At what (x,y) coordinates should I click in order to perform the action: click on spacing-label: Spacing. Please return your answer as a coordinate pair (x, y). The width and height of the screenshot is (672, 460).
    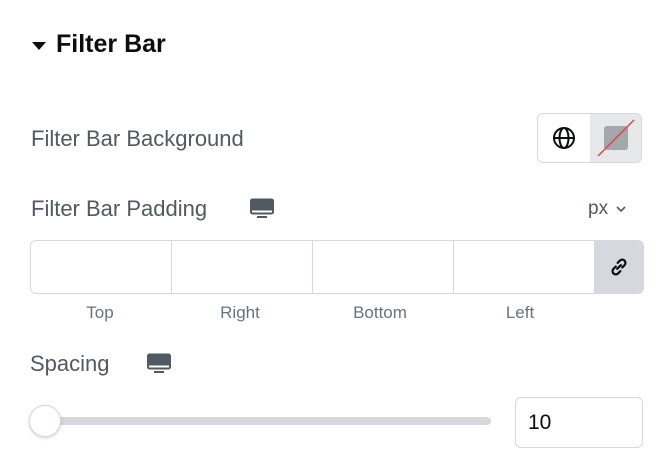
    Looking at the image, I should click on (70, 363).